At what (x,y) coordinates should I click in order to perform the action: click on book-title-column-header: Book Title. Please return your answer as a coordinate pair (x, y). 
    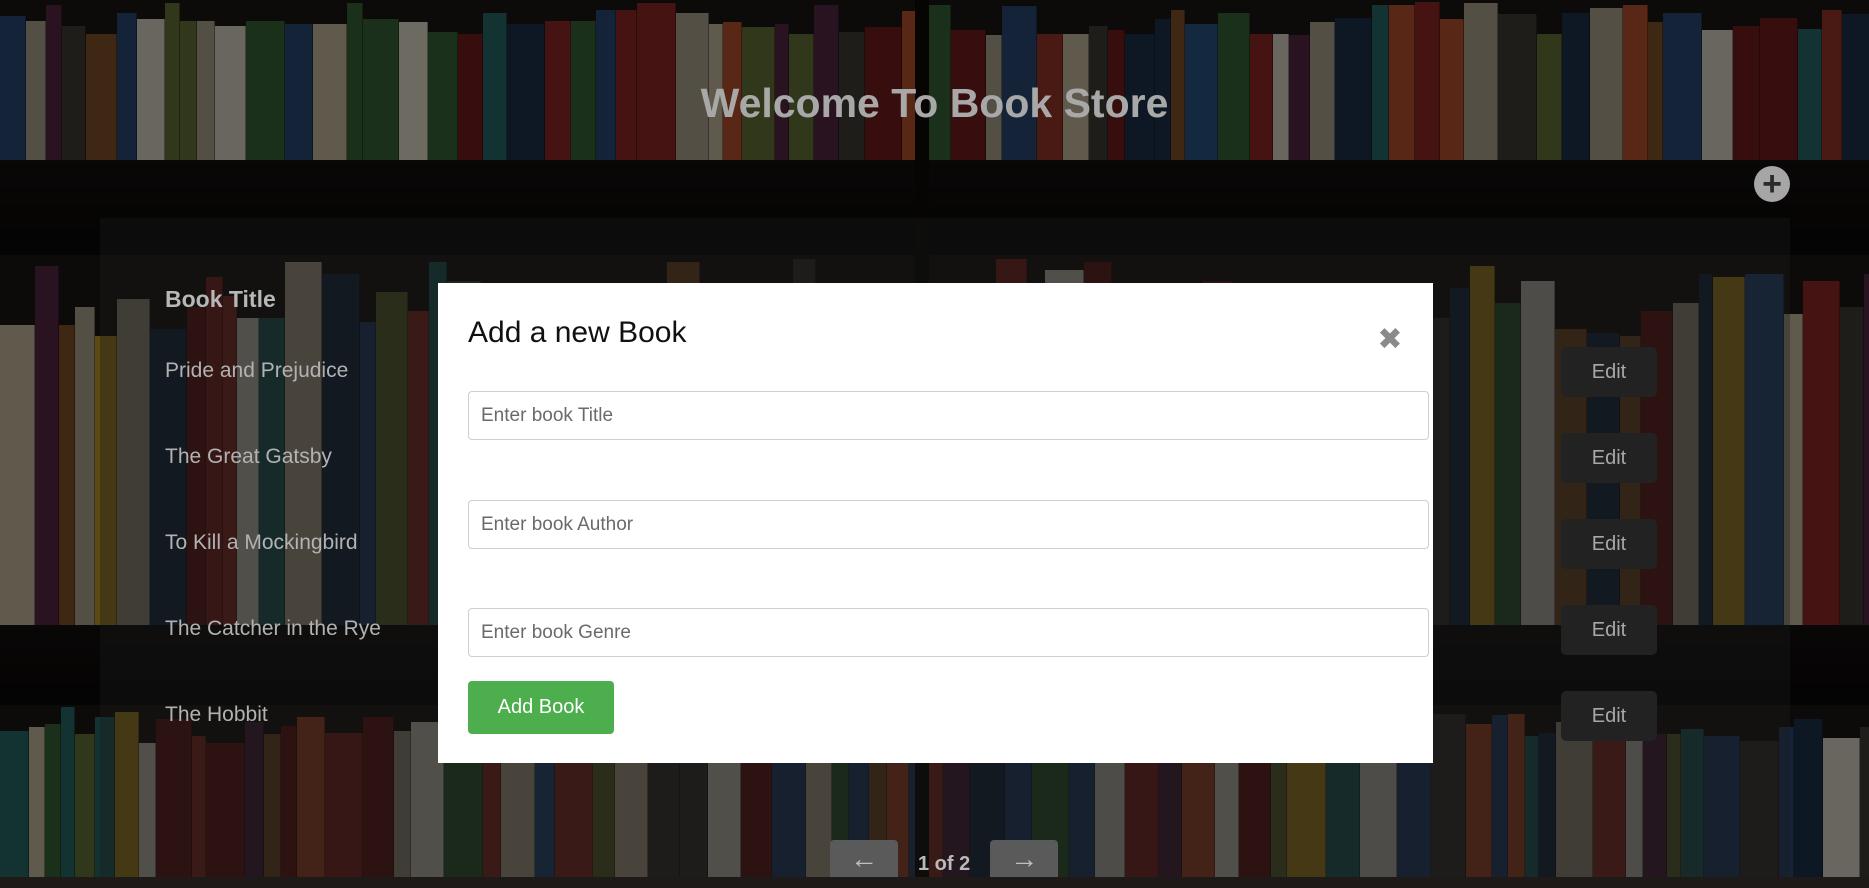
    Looking at the image, I should click on (220, 299).